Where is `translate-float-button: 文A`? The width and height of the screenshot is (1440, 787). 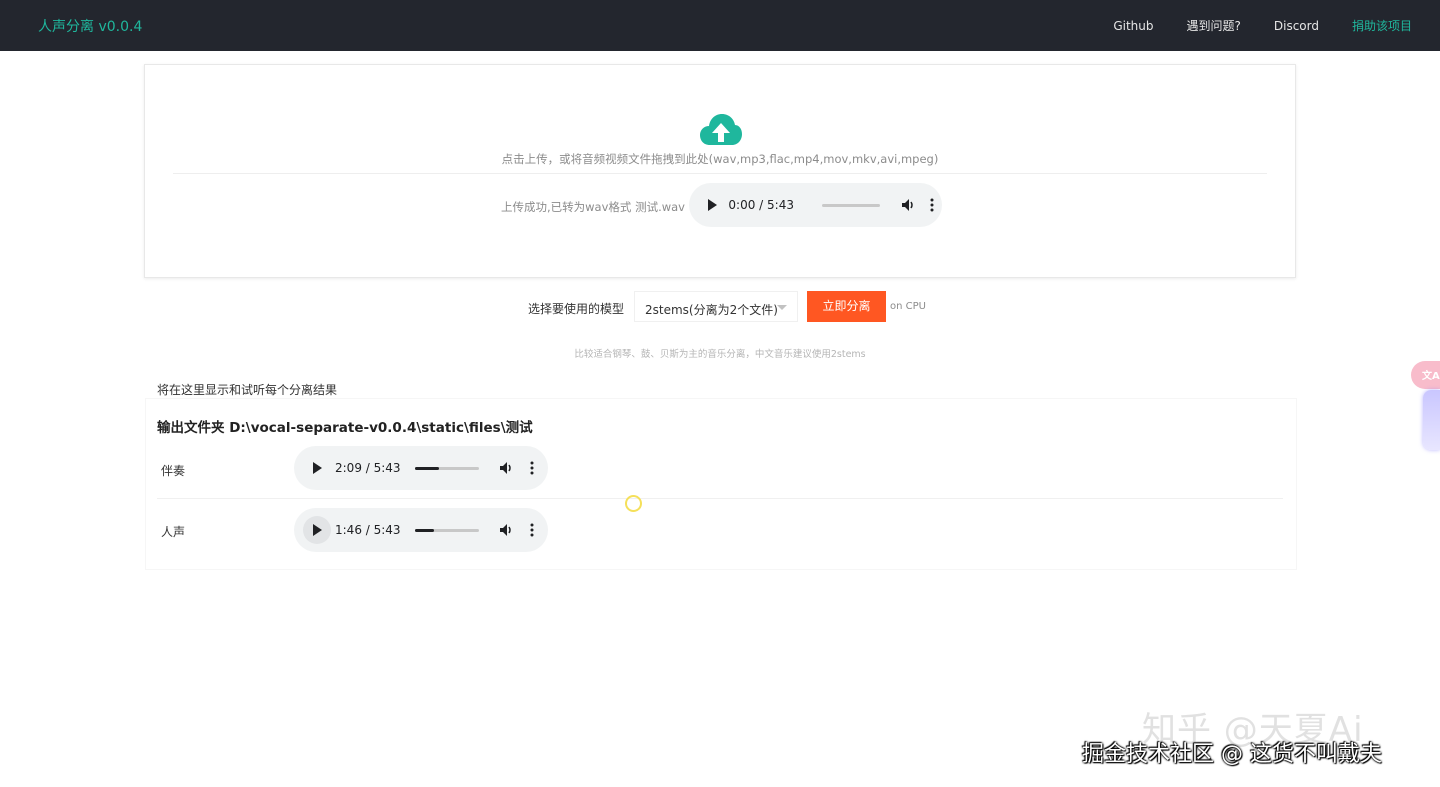 translate-float-button: 文A is located at coordinates (1425, 375).